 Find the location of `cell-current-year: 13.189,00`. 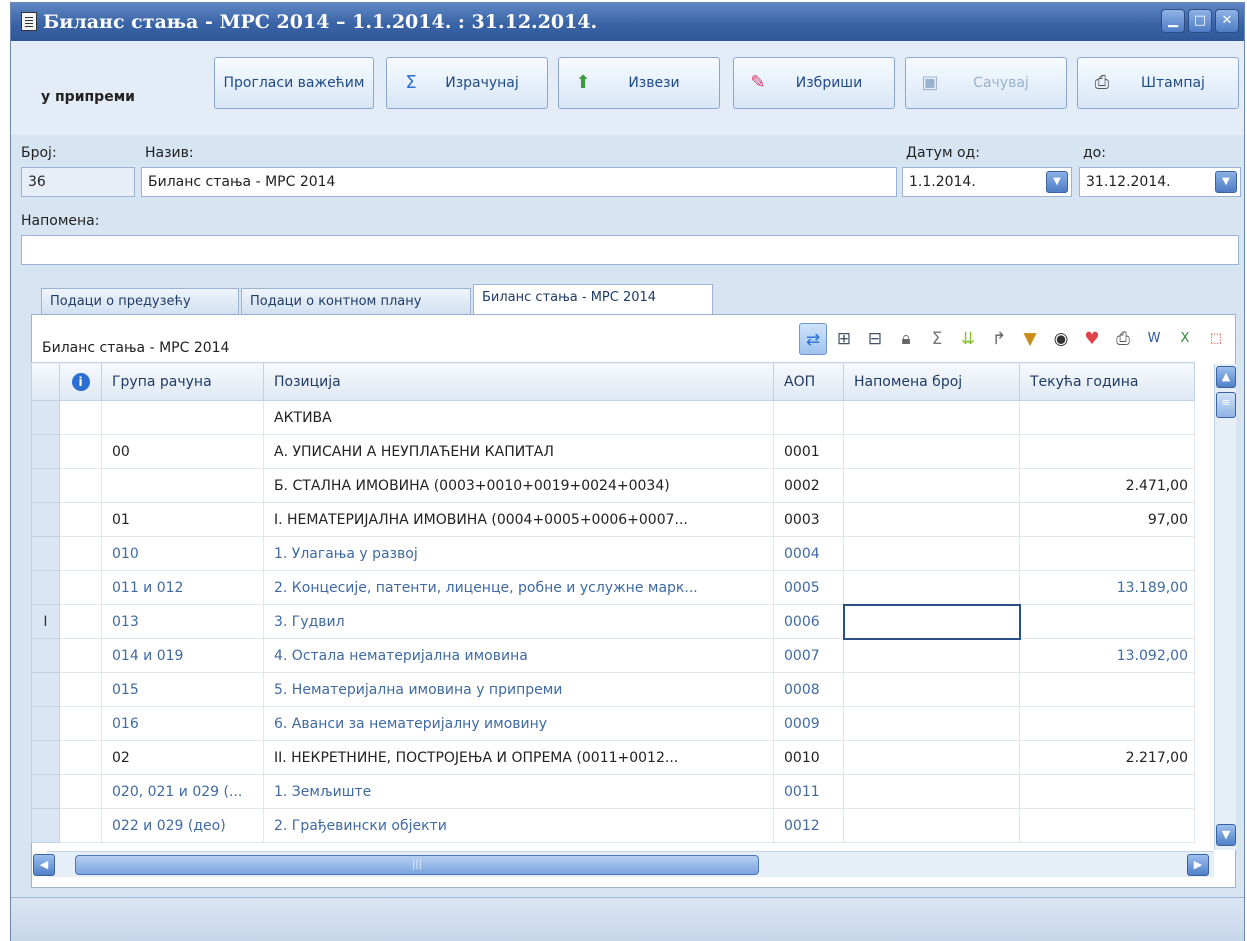

cell-current-year: 13.189,00 is located at coordinates (1107, 587).